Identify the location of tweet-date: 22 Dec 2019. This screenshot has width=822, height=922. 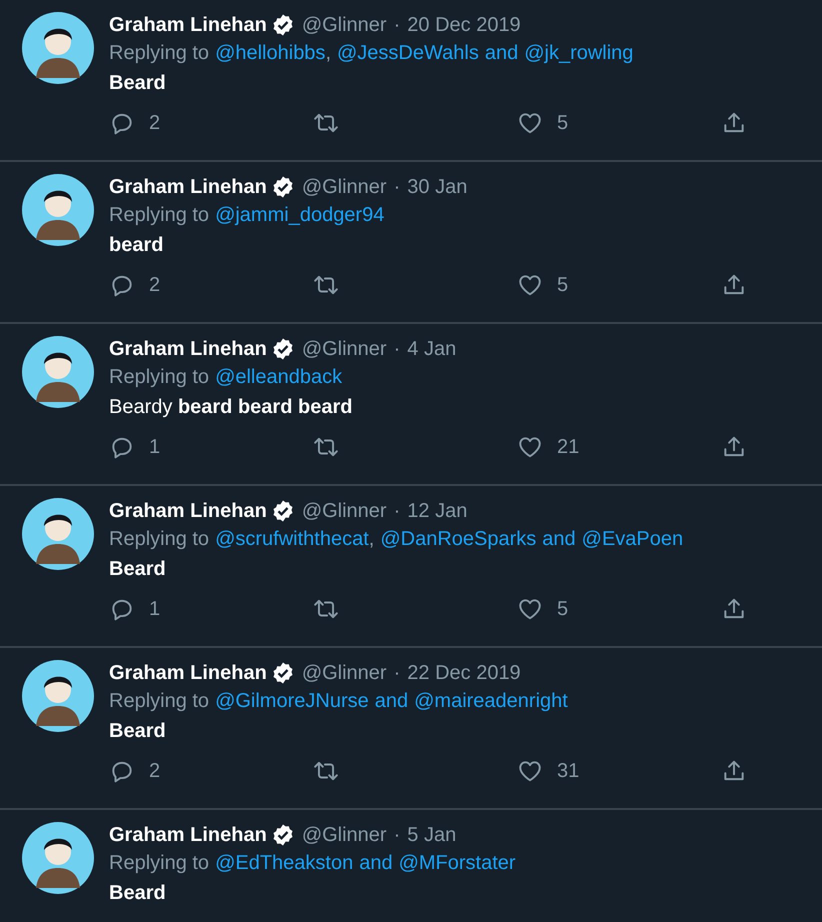
(464, 673).